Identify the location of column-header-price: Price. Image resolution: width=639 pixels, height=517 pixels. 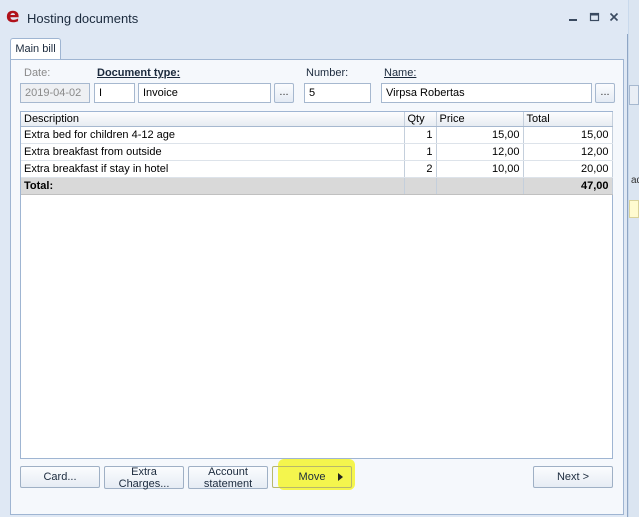
(480, 119).